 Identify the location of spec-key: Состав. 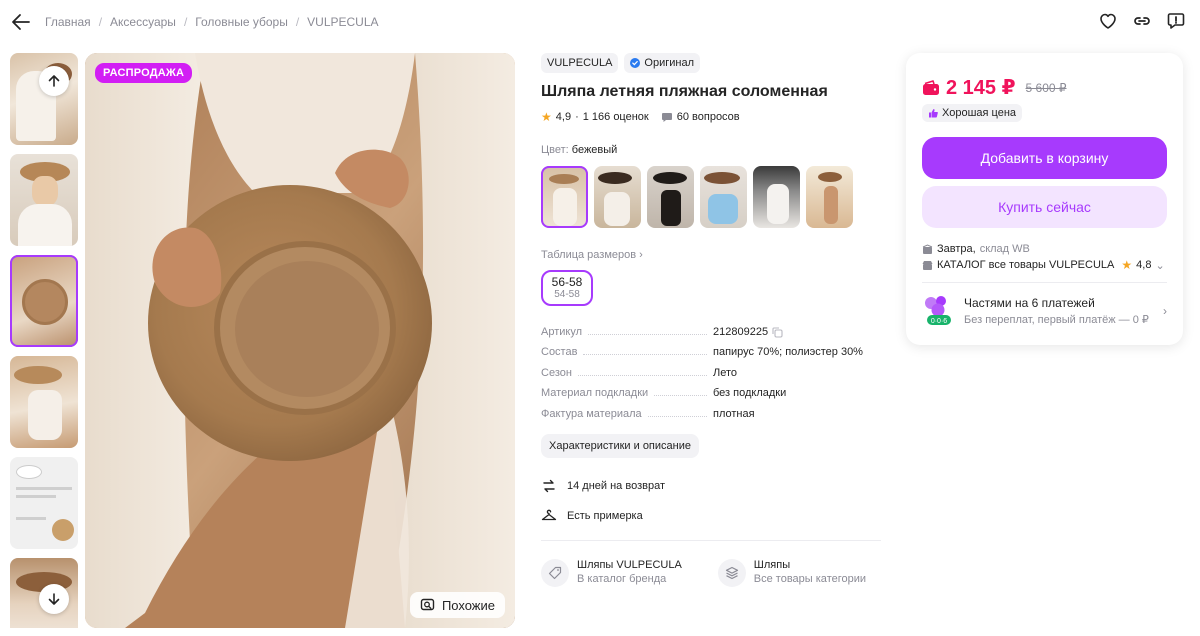
(559, 352).